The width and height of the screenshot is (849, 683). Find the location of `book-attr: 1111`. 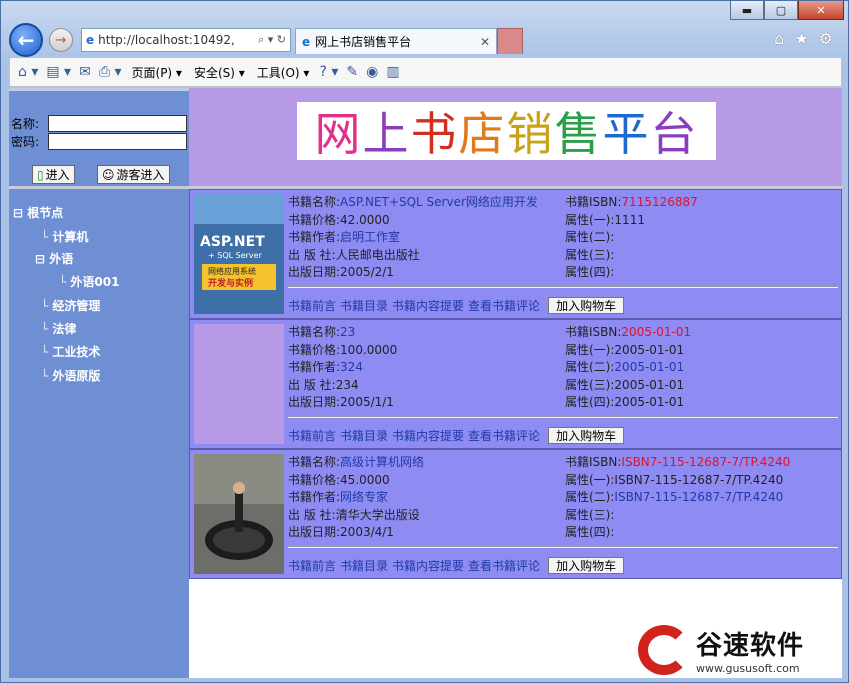

book-attr: 1111 is located at coordinates (629, 219).